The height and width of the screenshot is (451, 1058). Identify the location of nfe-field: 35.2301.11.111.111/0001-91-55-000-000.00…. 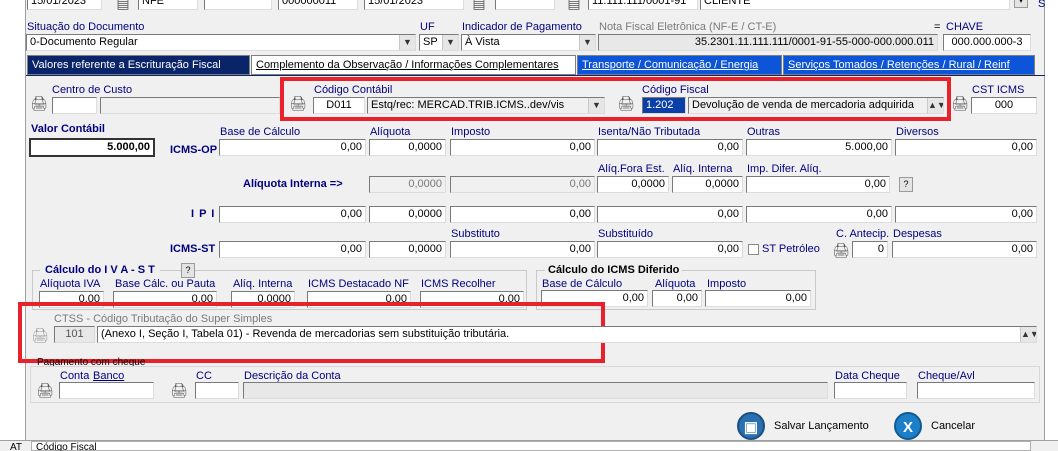
(768, 42).